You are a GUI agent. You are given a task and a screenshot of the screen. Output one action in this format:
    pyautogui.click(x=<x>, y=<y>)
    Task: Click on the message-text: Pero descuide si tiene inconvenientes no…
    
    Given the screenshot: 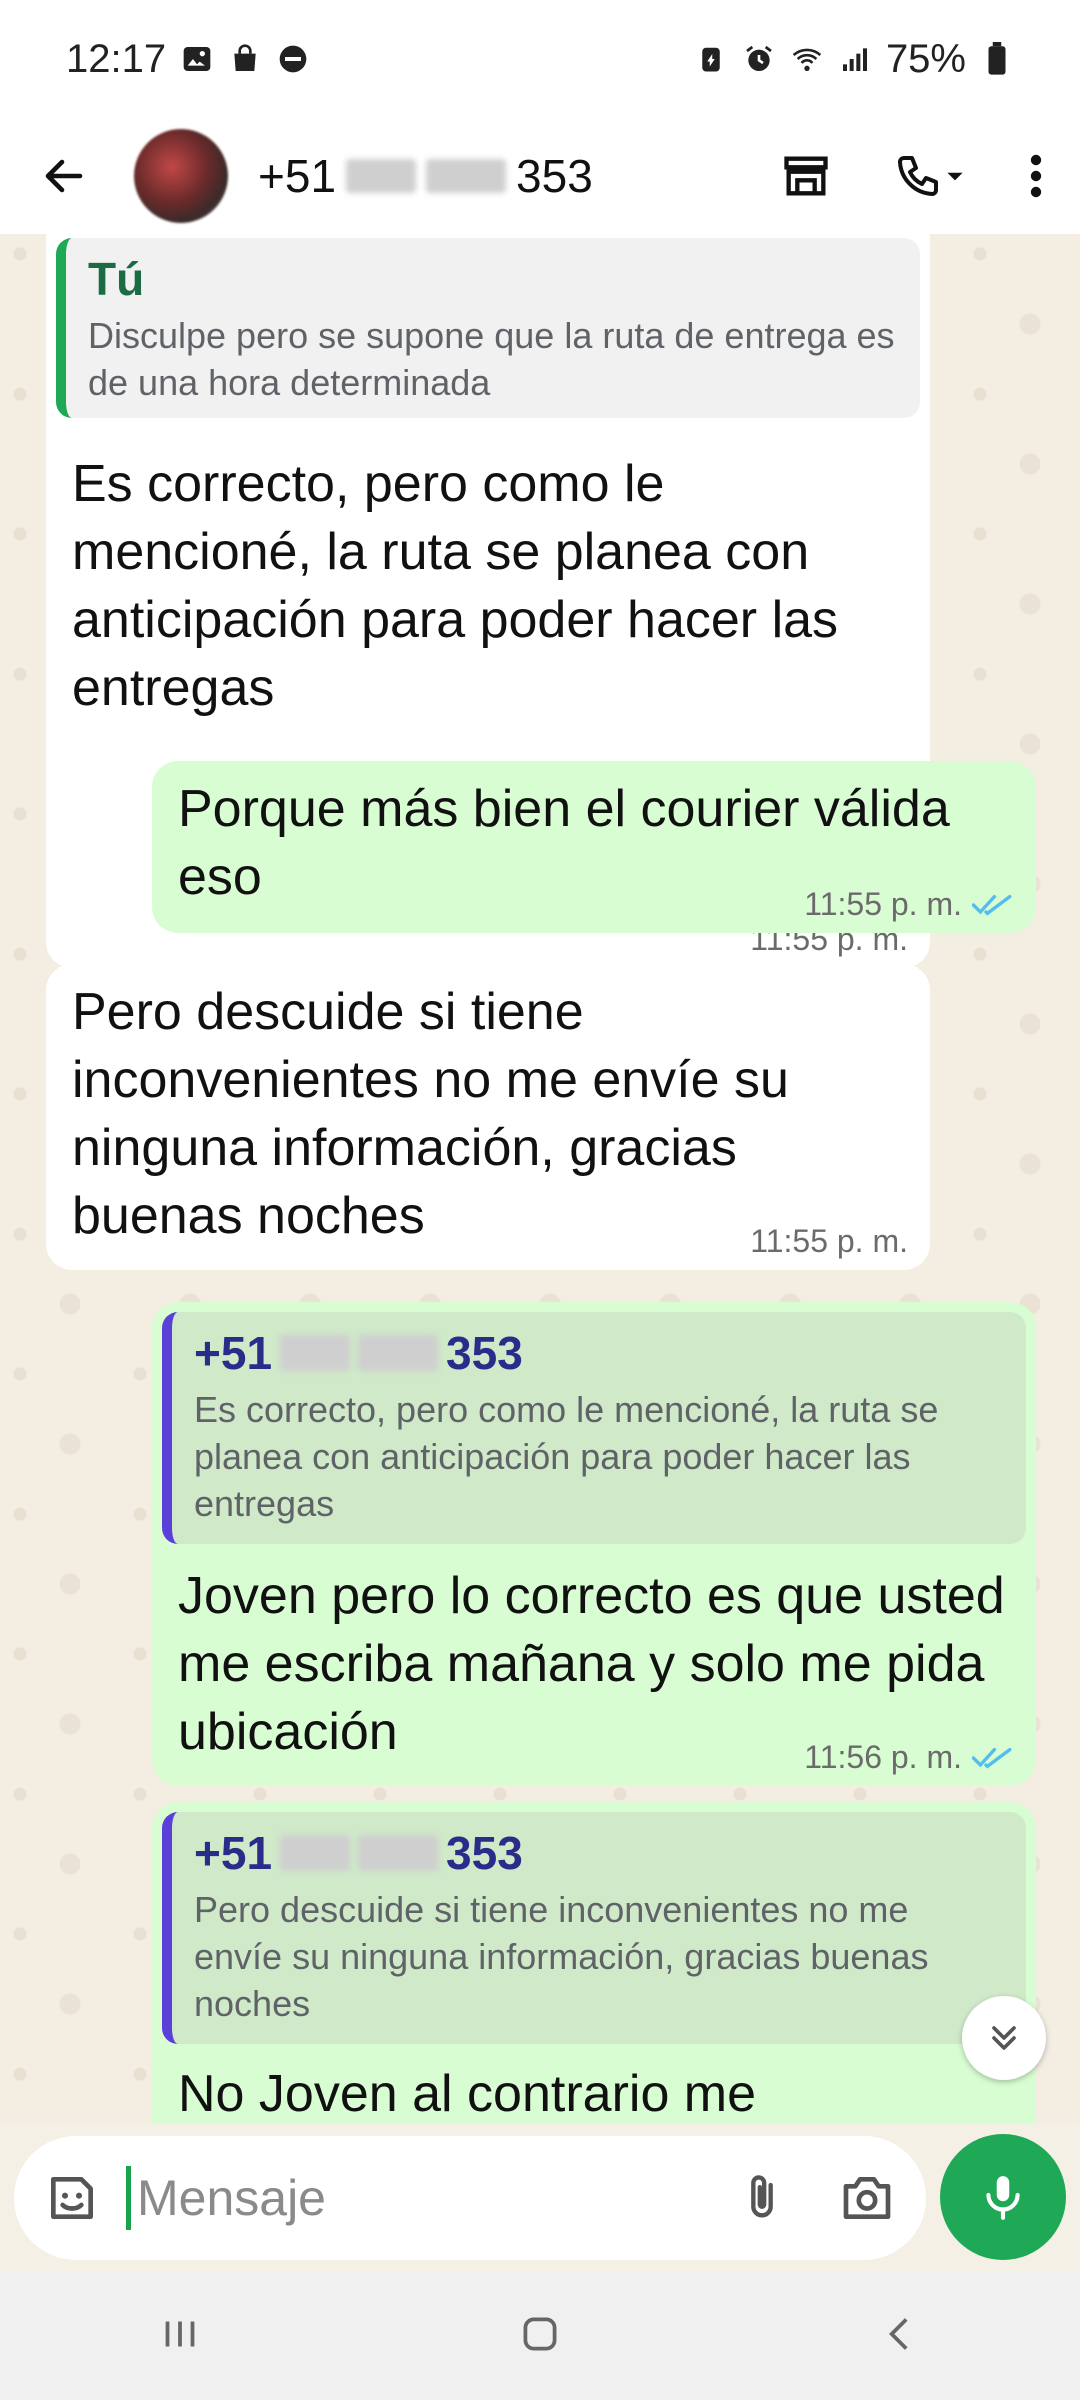 What is the action you would take?
    pyautogui.click(x=430, y=1114)
    